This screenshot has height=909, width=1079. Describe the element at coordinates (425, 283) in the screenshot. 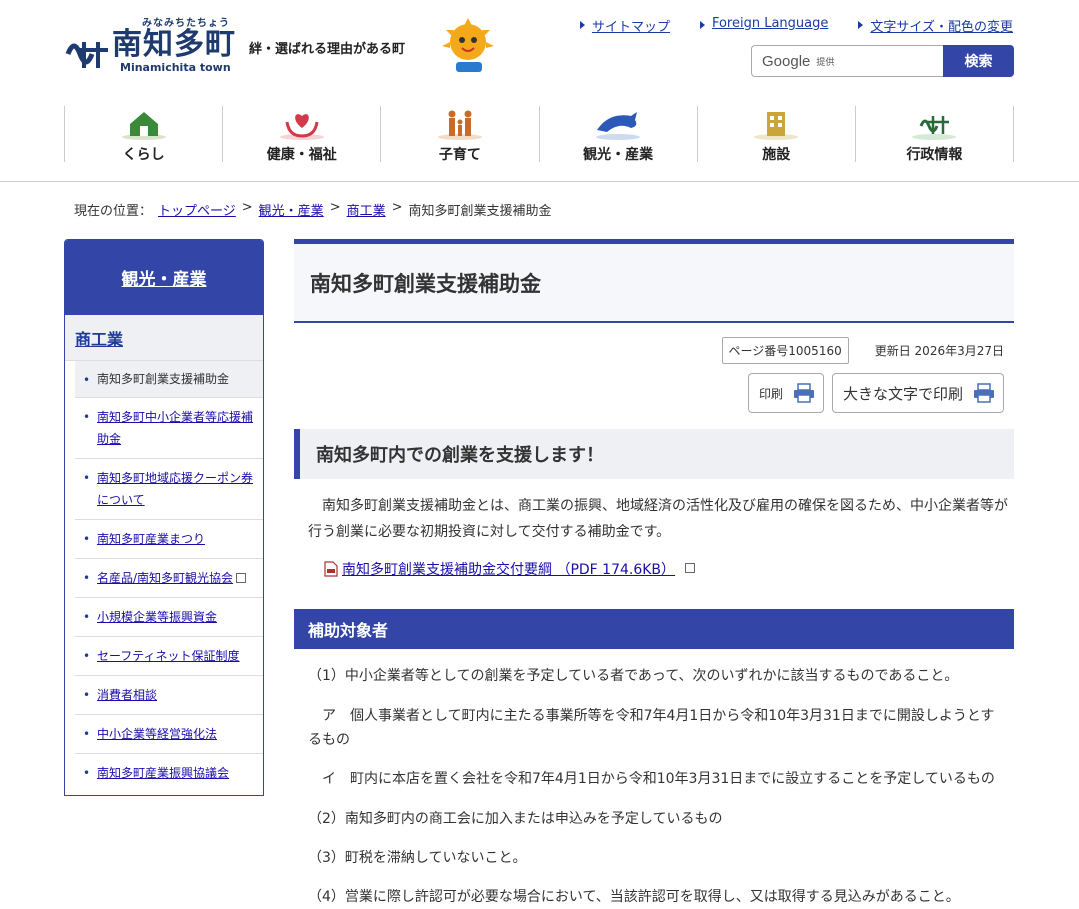

I see `page-title: 南知多町創業支援補助金` at that location.